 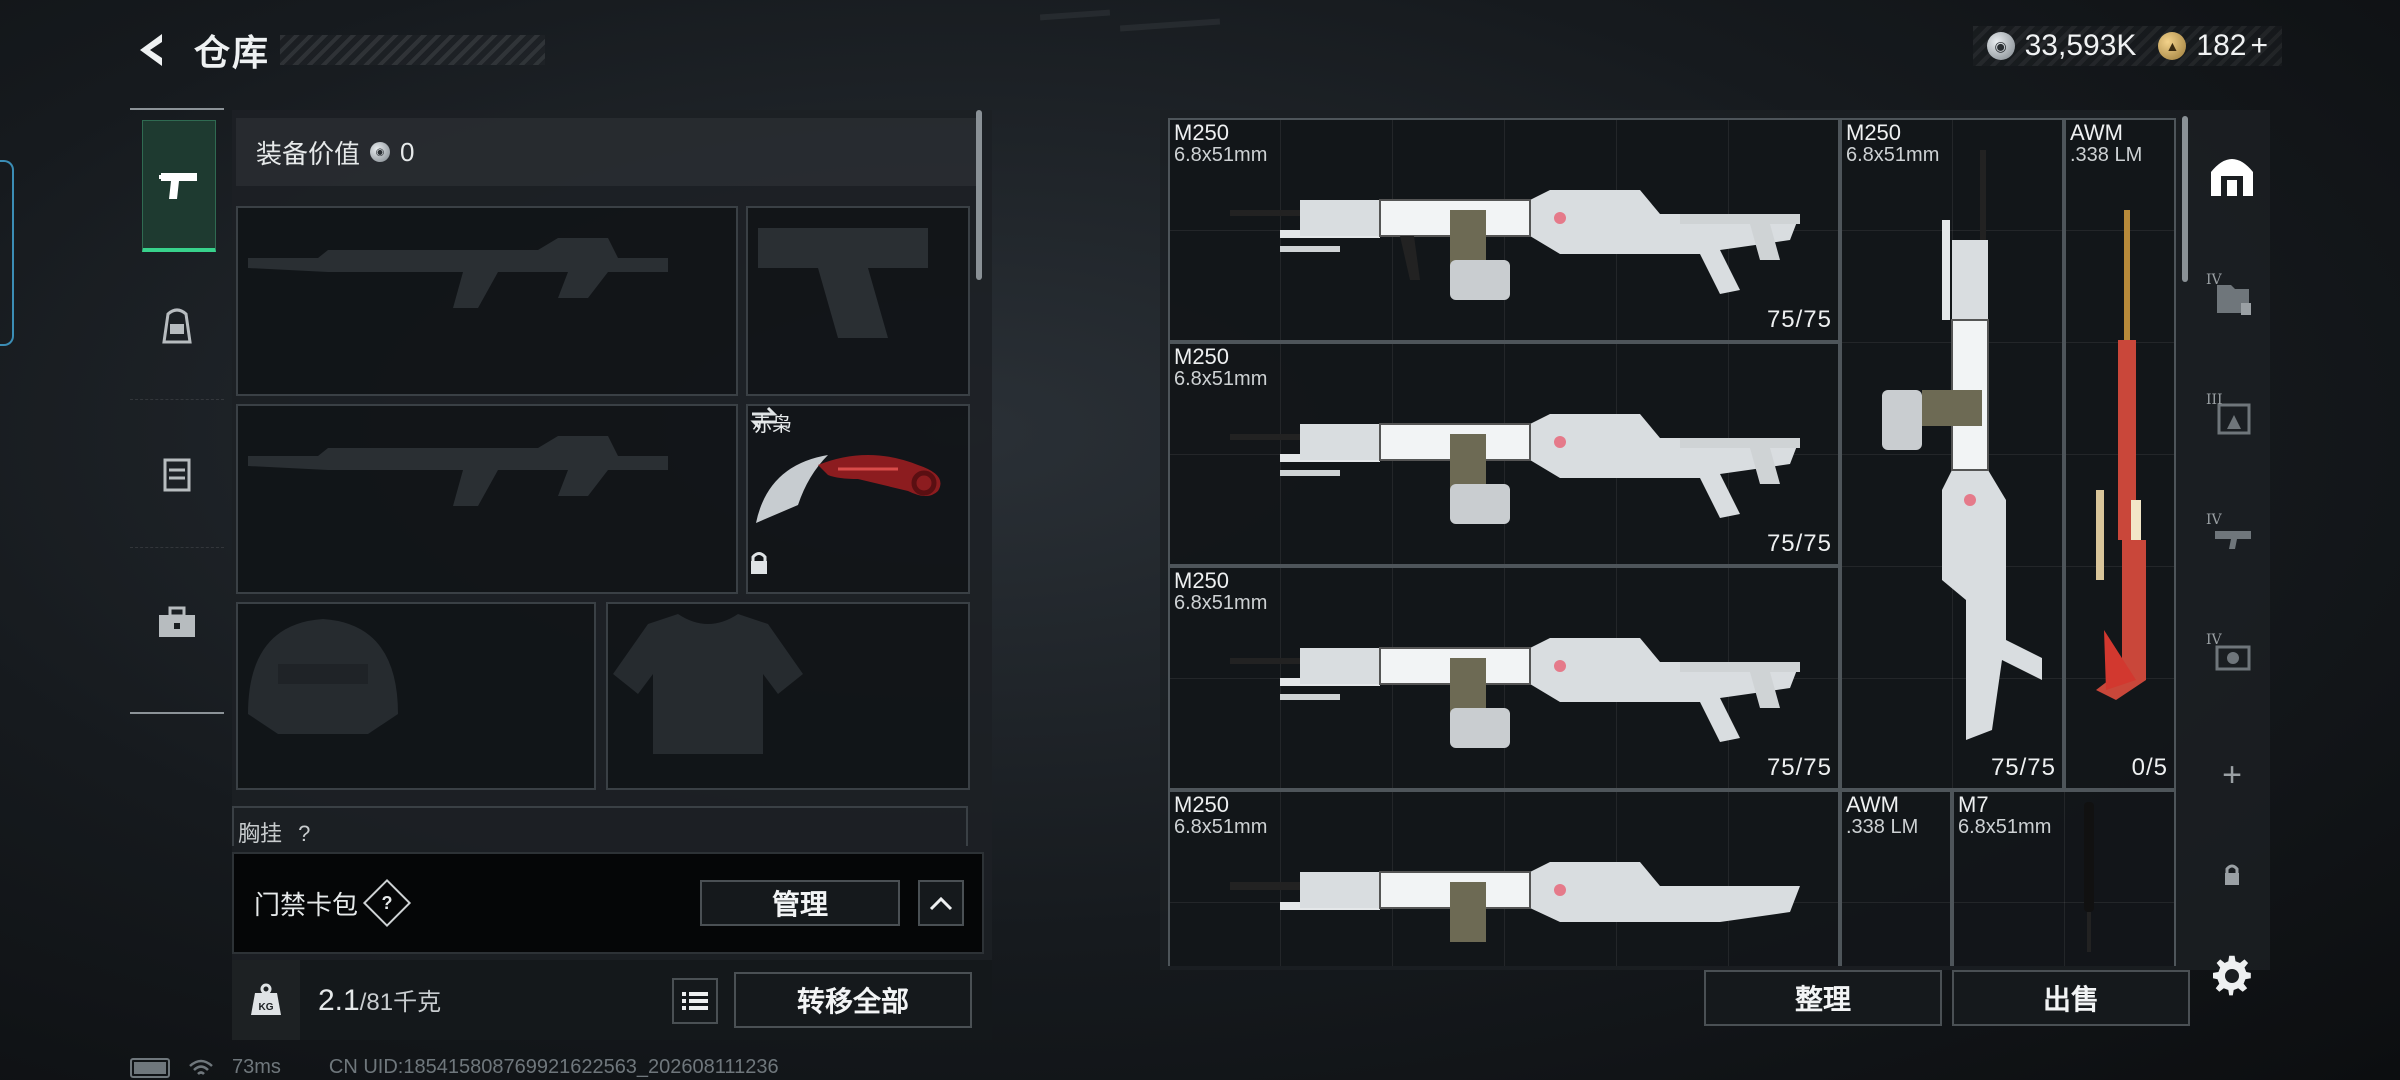 I want to click on stash-item-m7: M7 6.8x51mm, so click(x=2064, y=878).